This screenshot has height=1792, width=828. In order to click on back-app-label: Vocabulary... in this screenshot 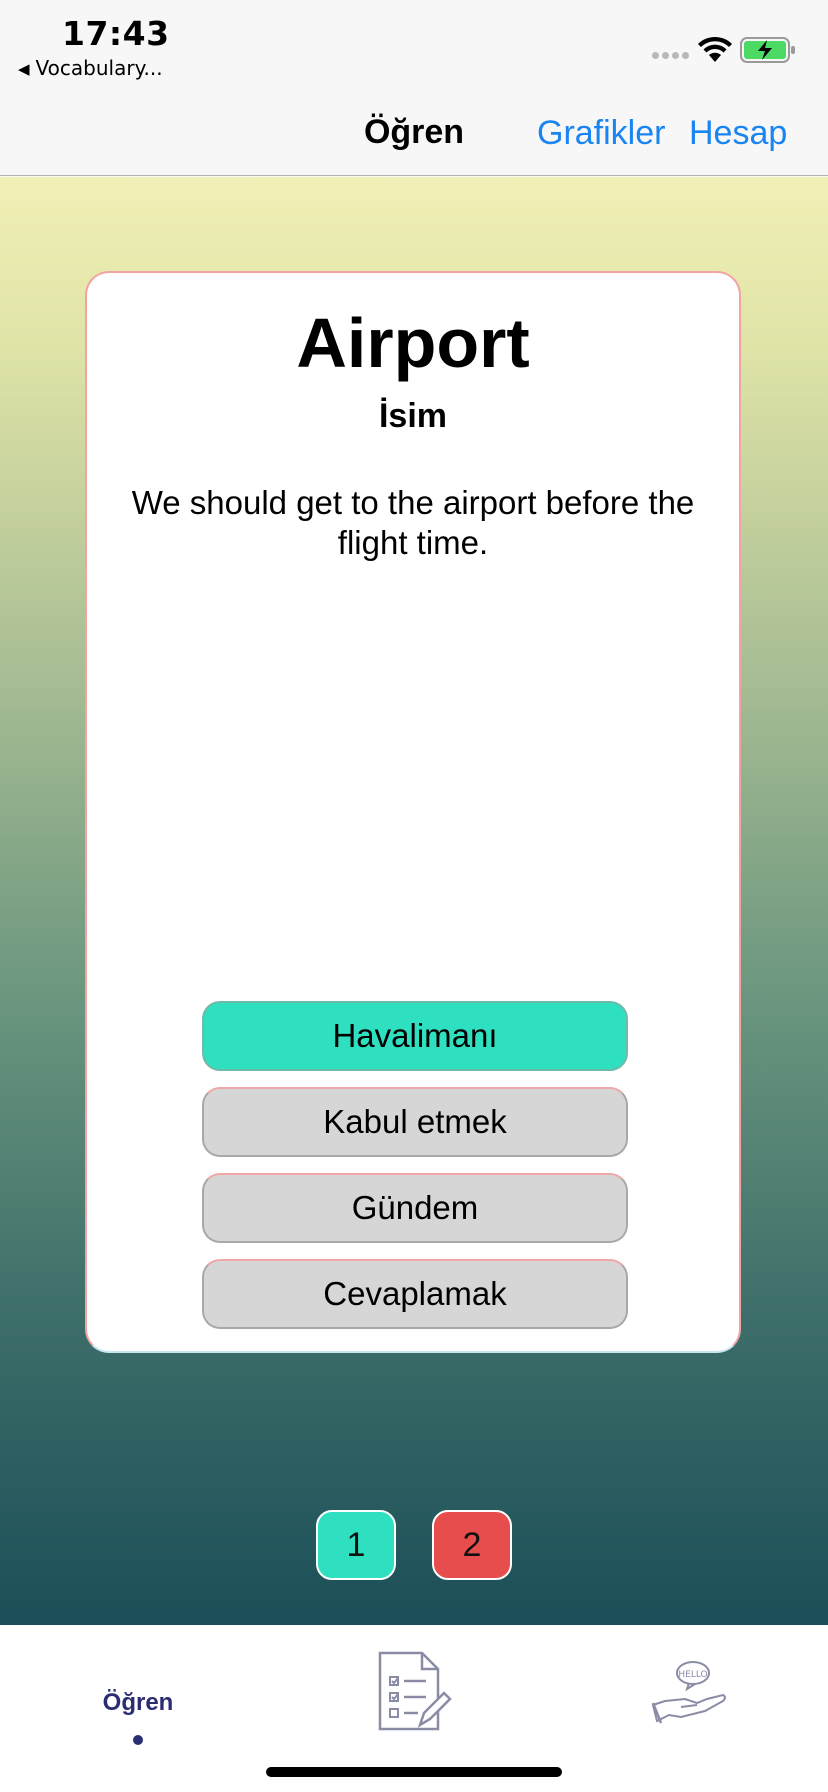, I will do `click(99, 68)`.